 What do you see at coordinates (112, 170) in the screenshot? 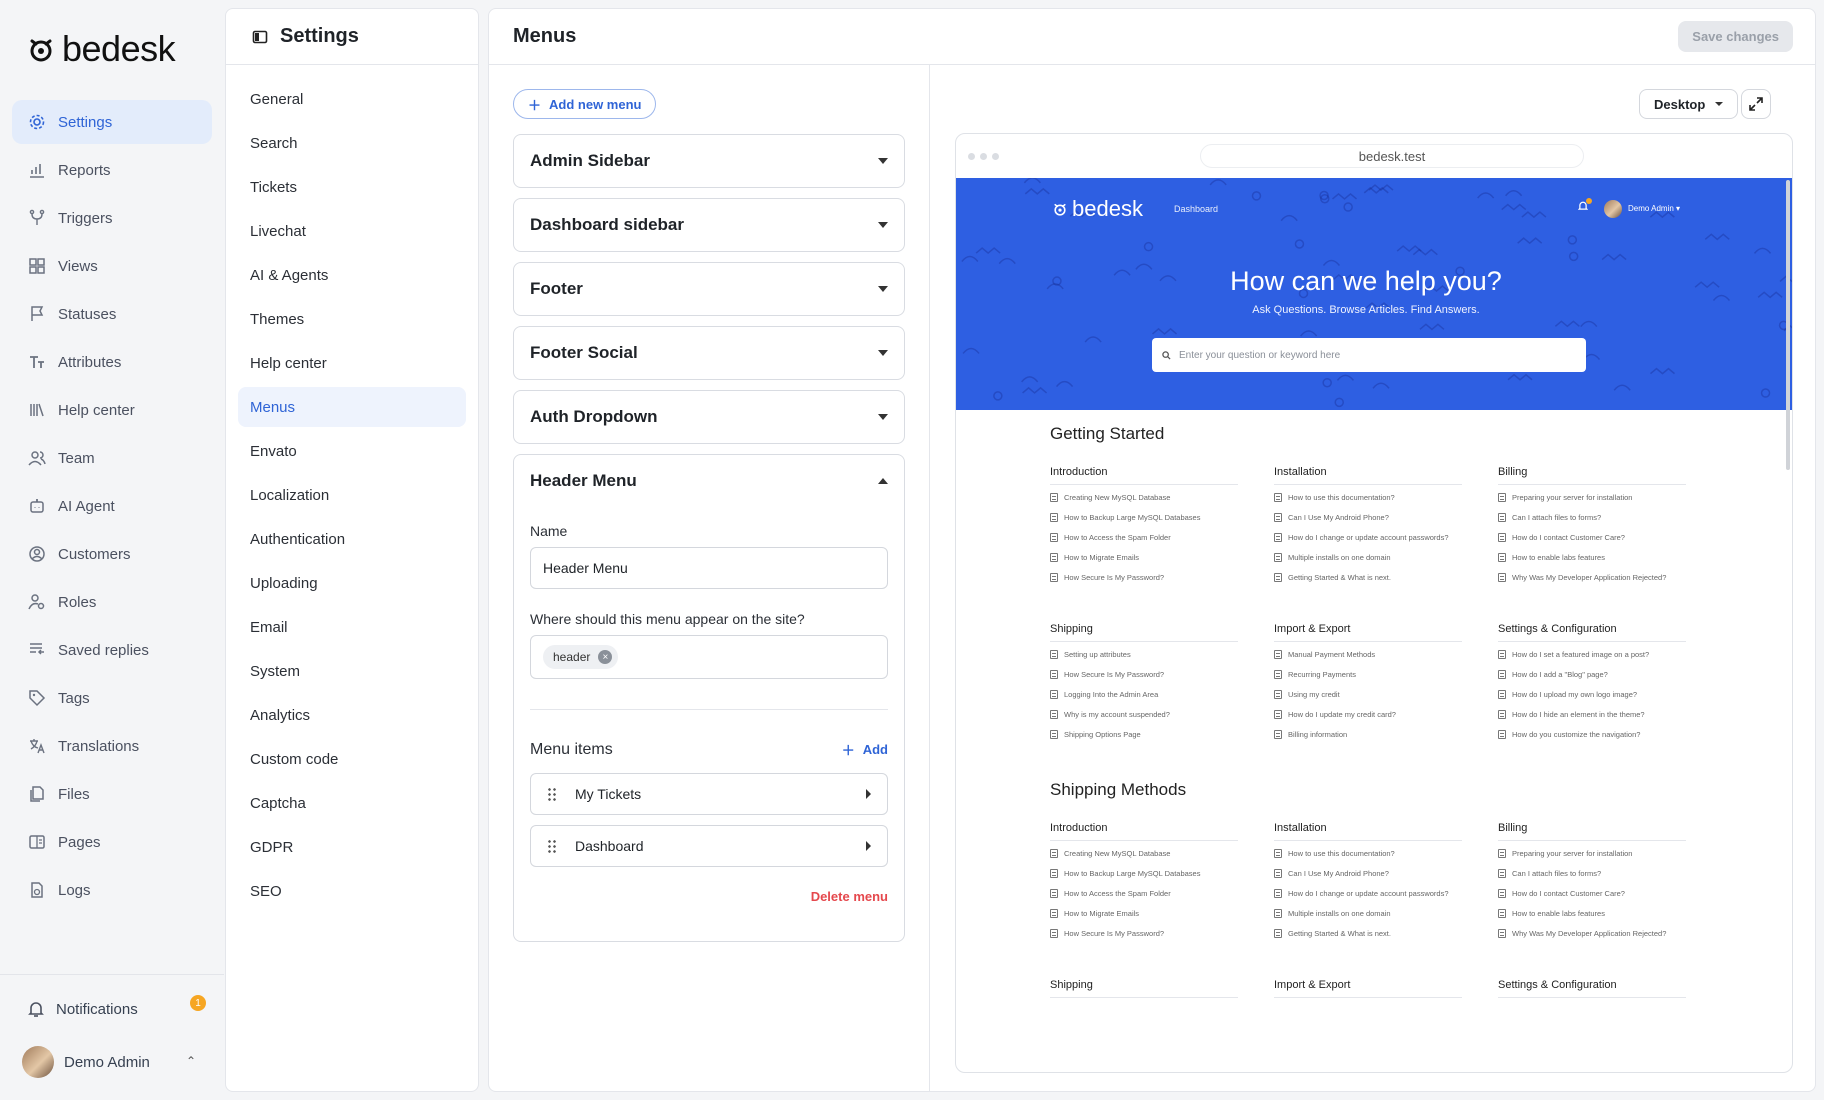
I see `sidebar-item-reports: Reports` at bounding box center [112, 170].